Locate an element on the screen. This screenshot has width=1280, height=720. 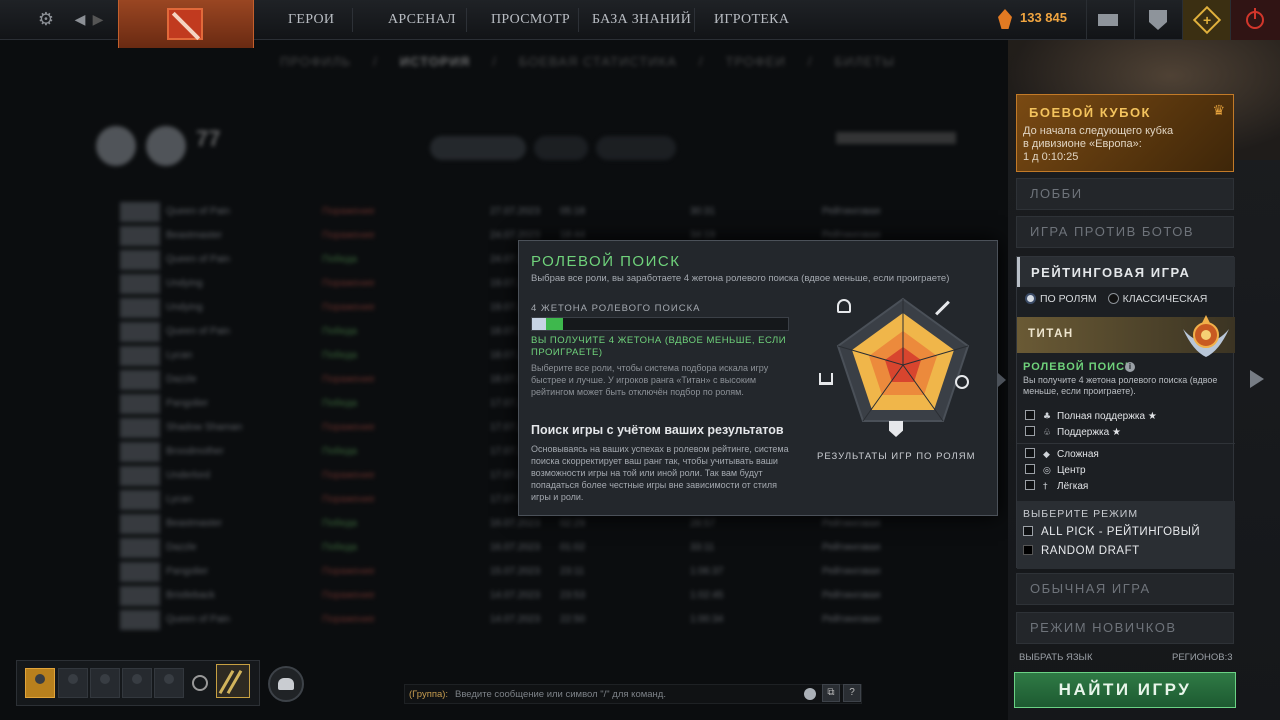
classic-radio: КЛАССИЧЕСКАЯ is located at coordinates (1157, 299).